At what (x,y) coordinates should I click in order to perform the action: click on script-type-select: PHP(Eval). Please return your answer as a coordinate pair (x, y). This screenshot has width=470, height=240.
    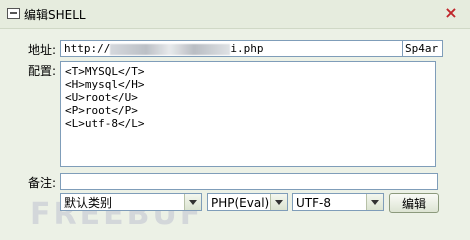
    Looking at the image, I should click on (247, 202).